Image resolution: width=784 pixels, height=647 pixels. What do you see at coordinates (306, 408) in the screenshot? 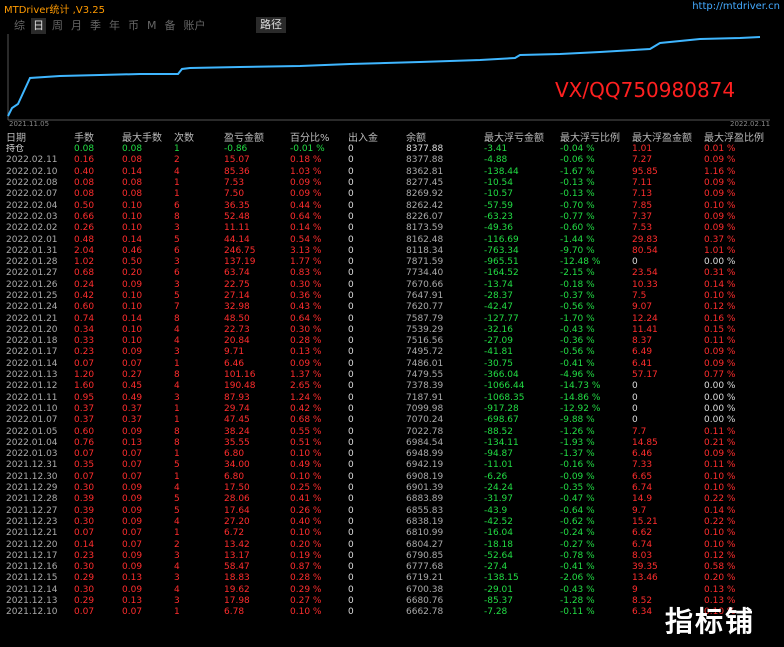
I see `table-cell: 0.42 %` at bounding box center [306, 408].